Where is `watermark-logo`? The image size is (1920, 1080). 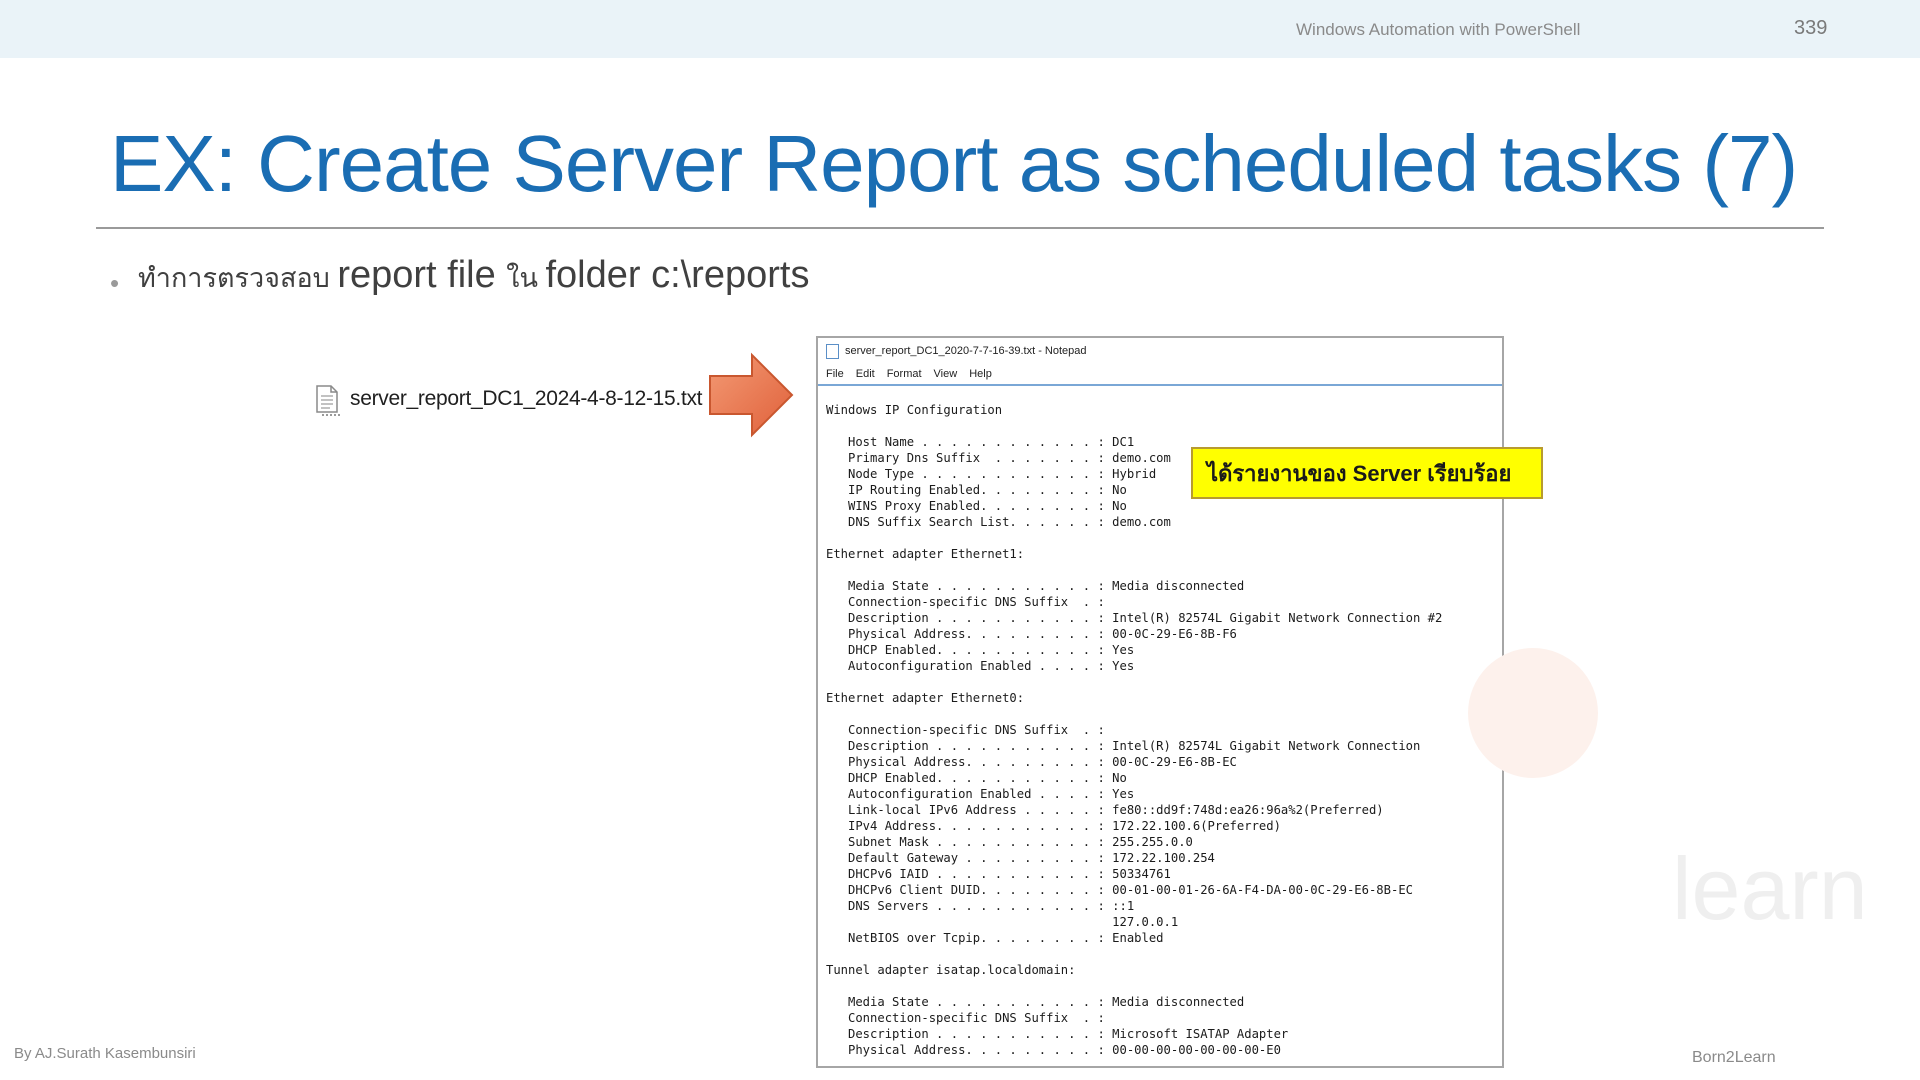
watermark-logo is located at coordinates (1533, 713).